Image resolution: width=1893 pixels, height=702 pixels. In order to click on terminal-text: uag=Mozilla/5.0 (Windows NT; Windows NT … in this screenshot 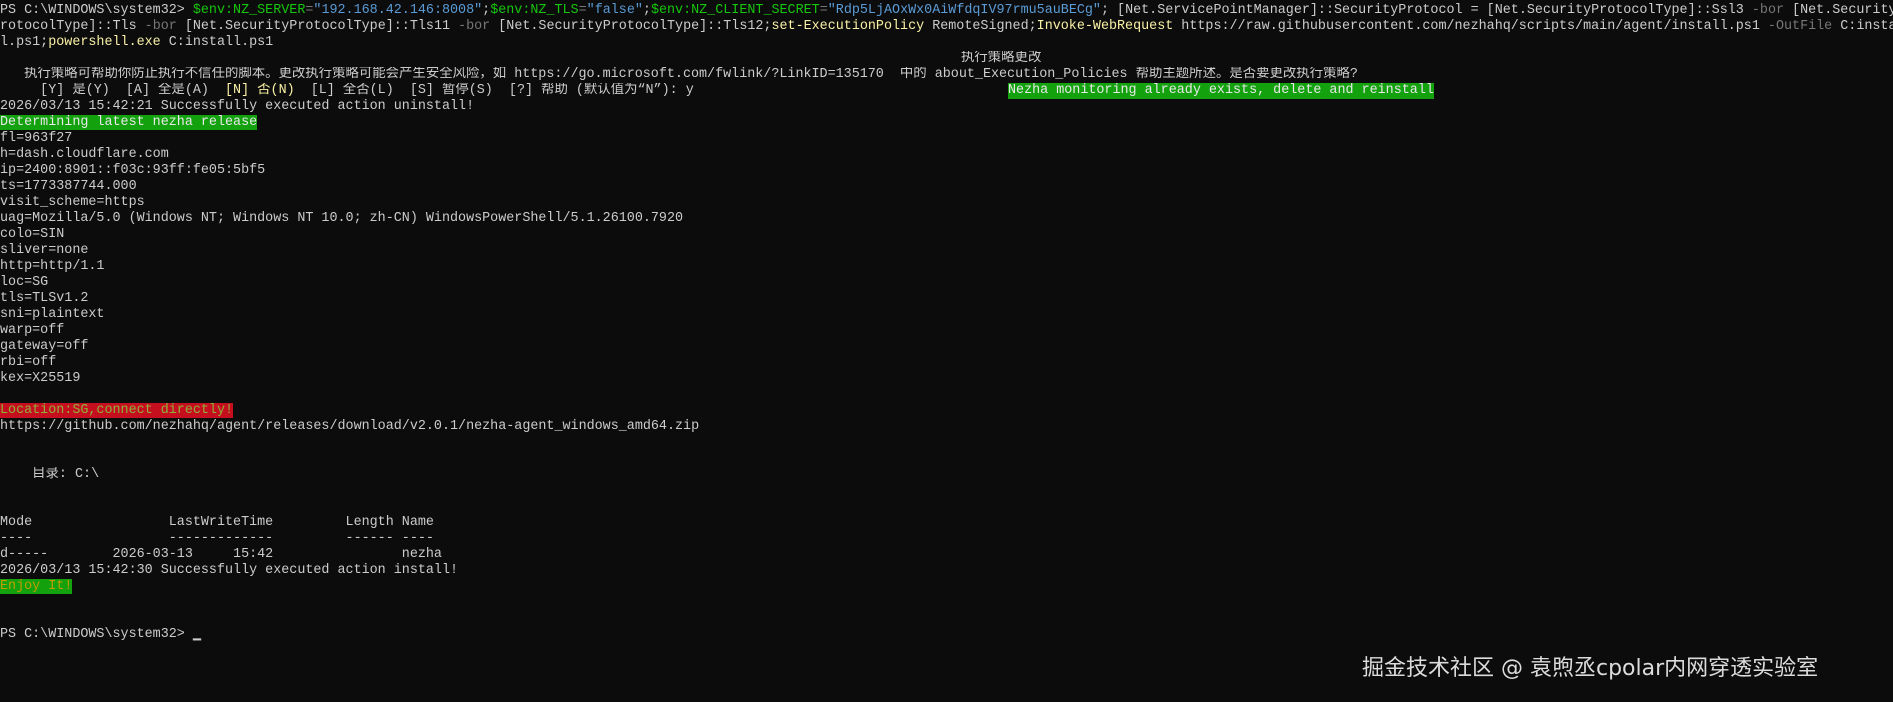, I will do `click(342, 218)`.